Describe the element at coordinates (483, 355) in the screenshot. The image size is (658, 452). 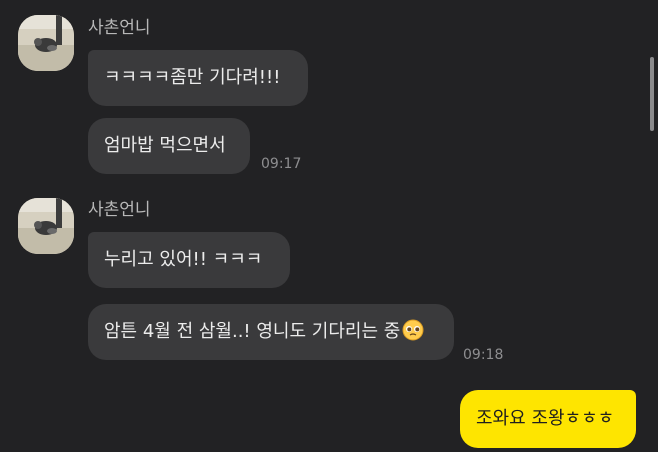
I see `message-time: 09:18` at that location.